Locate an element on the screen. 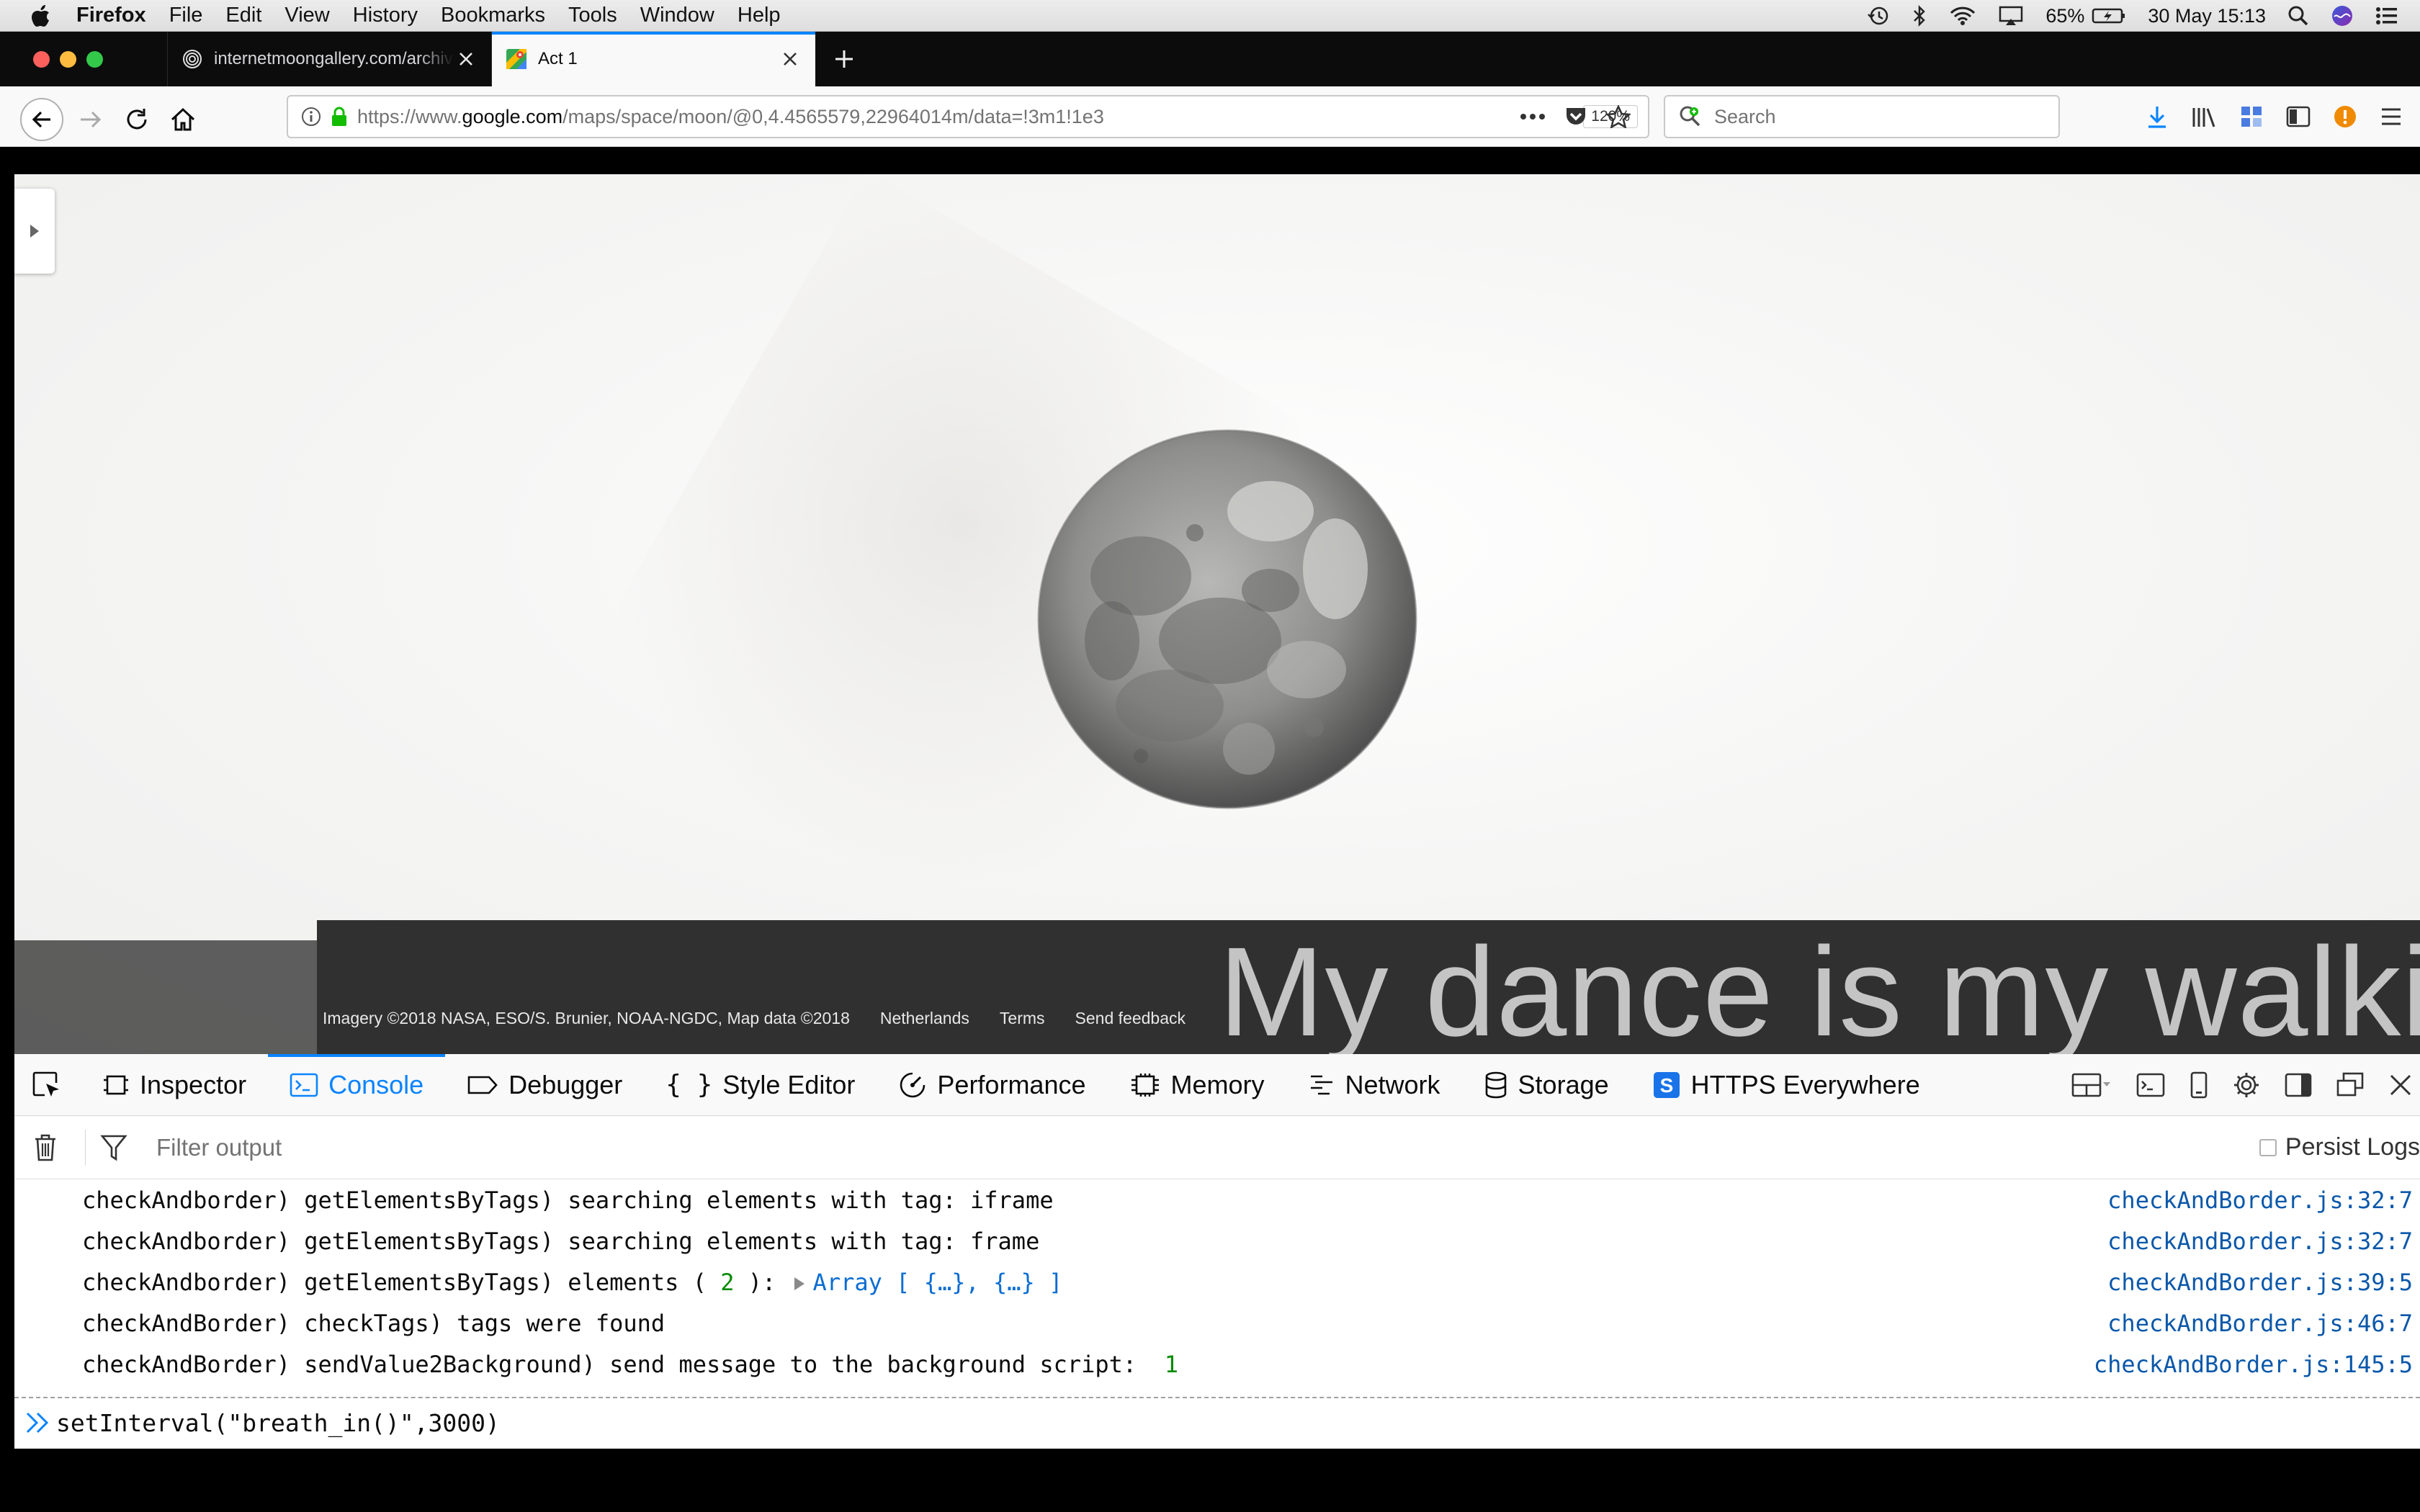 The height and width of the screenshot is (1512, 2420). region-link: Netherlands is located at coordinates (924, 1018).